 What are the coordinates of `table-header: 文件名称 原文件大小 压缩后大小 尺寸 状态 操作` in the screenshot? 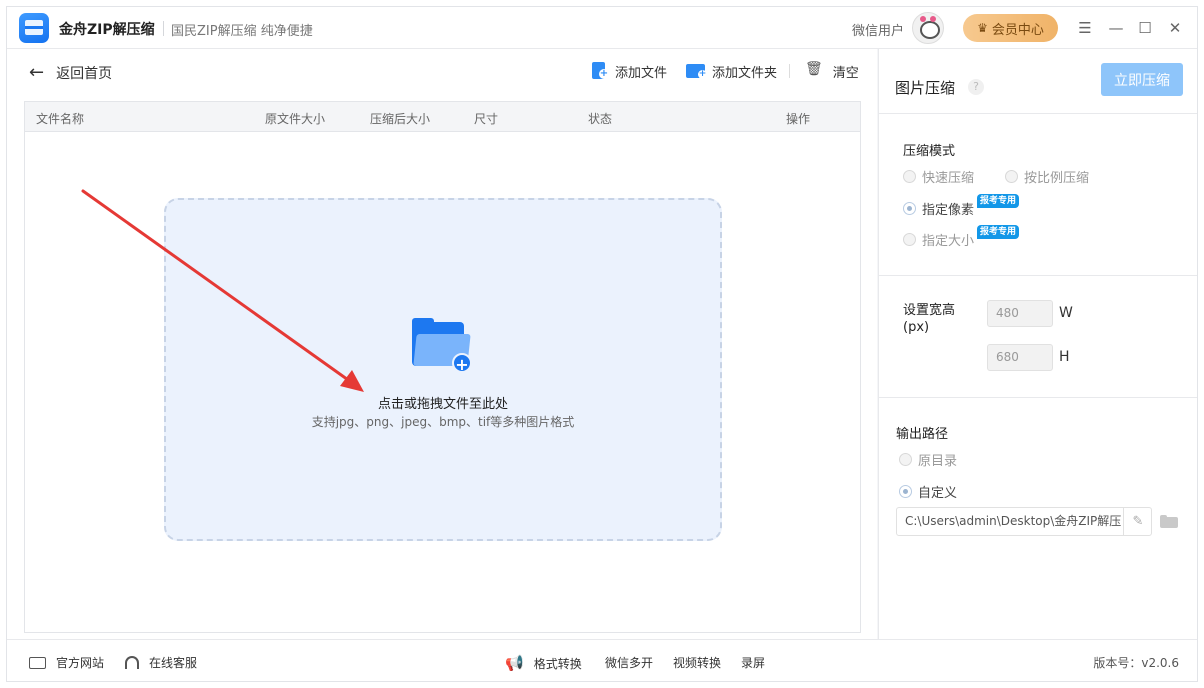 It's located at (442, 117).